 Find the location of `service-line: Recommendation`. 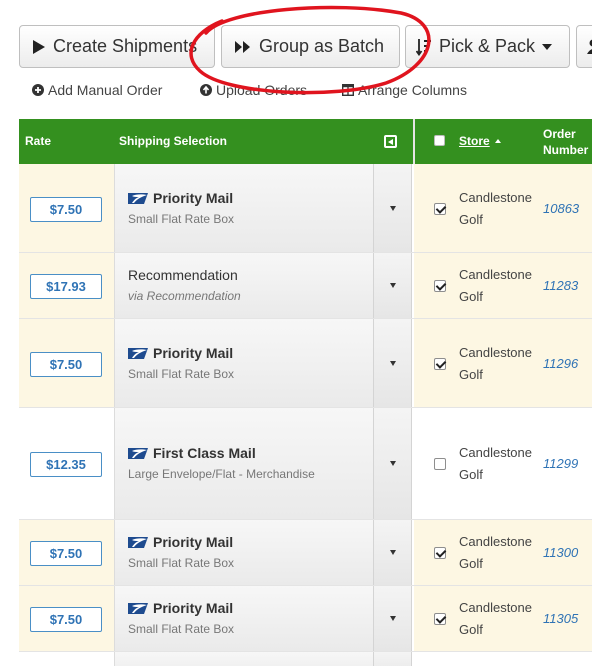

service-line: Recommendation is located at coordinates (183, 275).